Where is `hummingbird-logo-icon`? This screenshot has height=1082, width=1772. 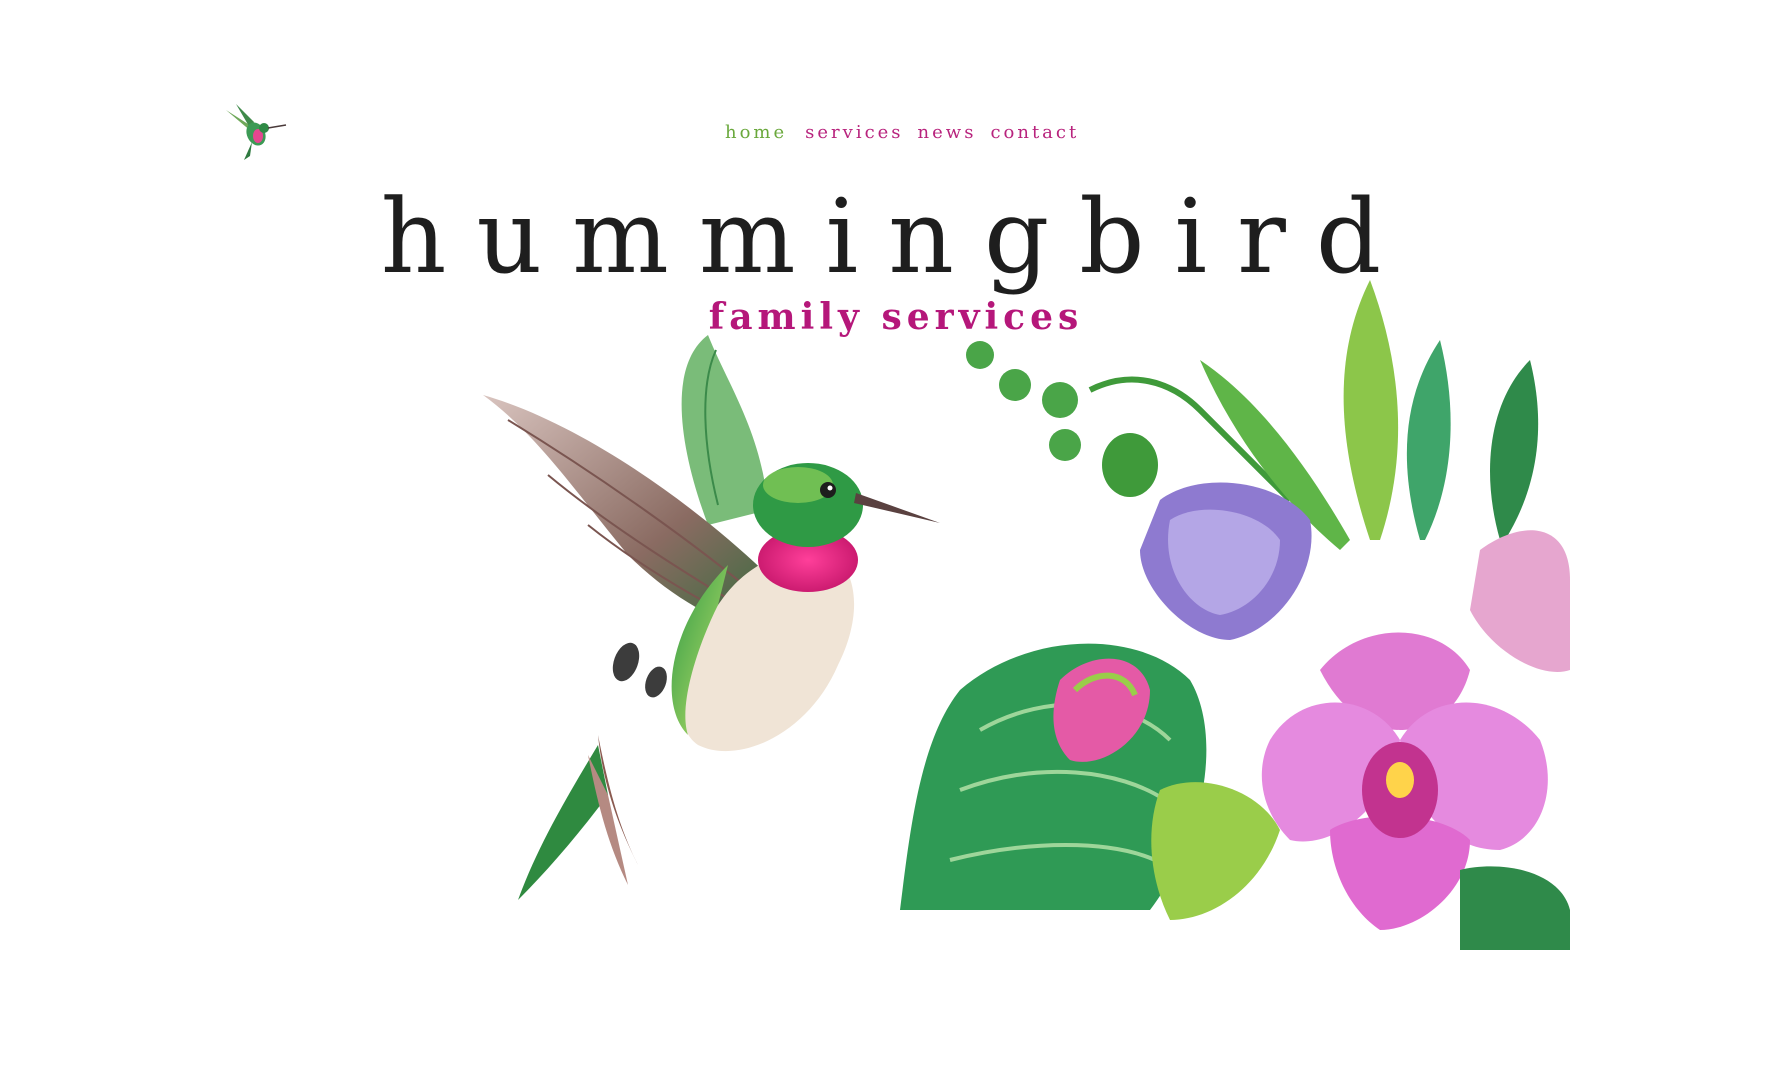
hummingbird-logo-icon is located at coordinates (255, 131).